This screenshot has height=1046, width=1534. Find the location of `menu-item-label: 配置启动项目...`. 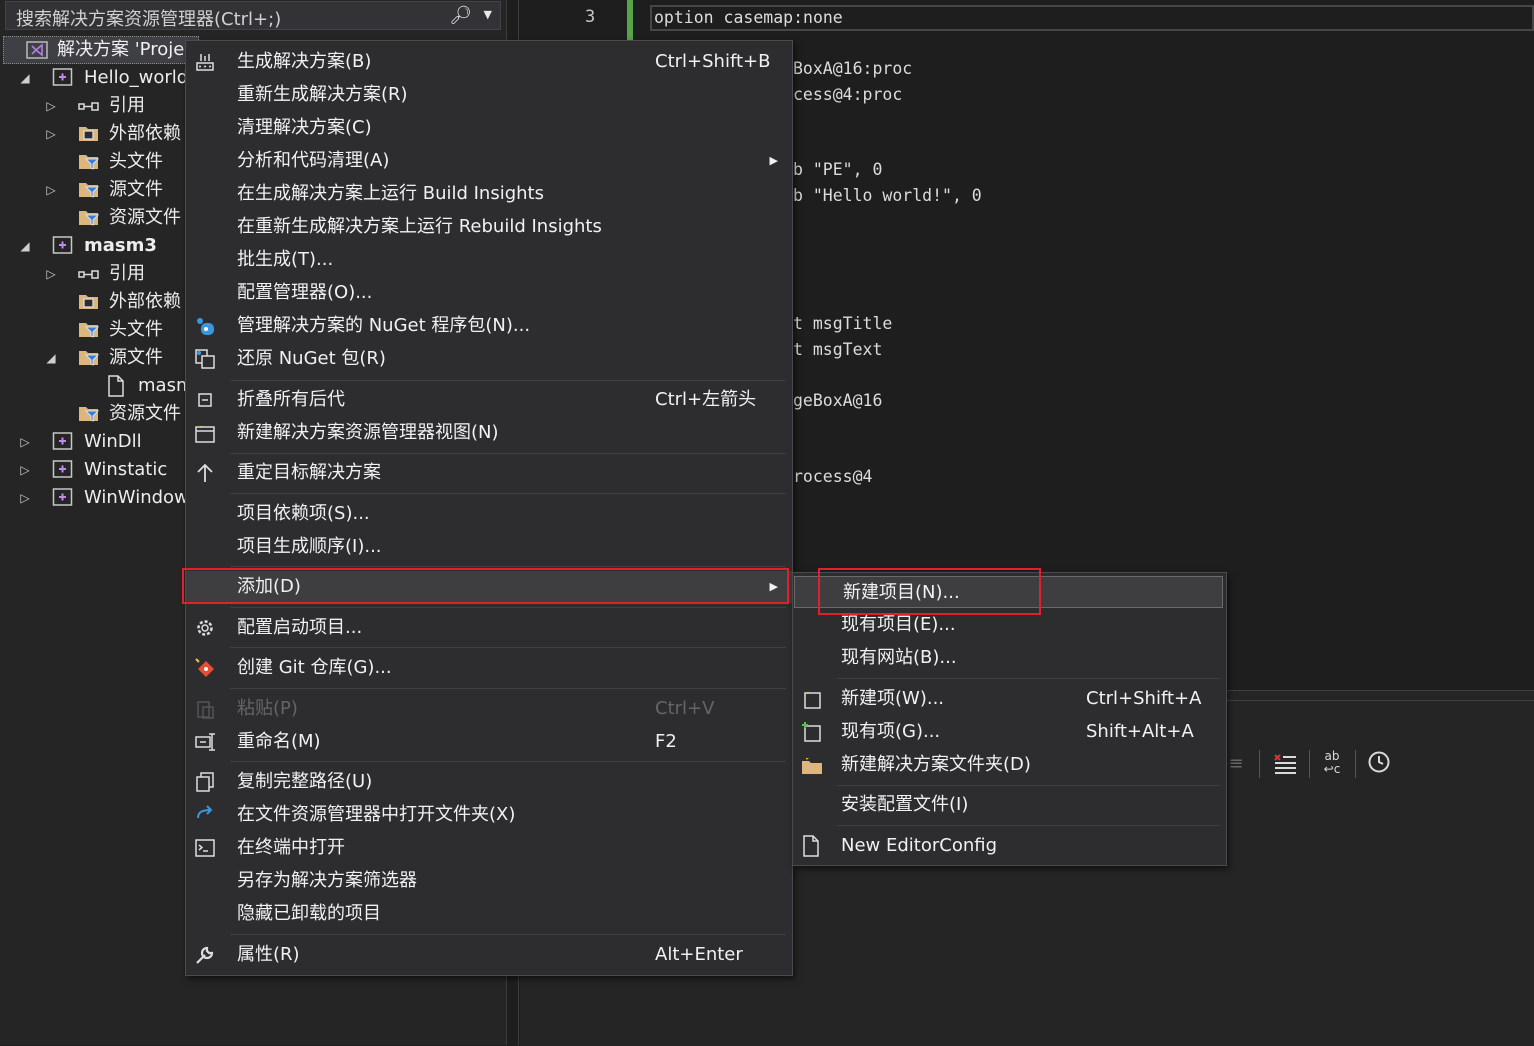

menu-item-label: 配置启动项目... is located at coordinates (300, 627).